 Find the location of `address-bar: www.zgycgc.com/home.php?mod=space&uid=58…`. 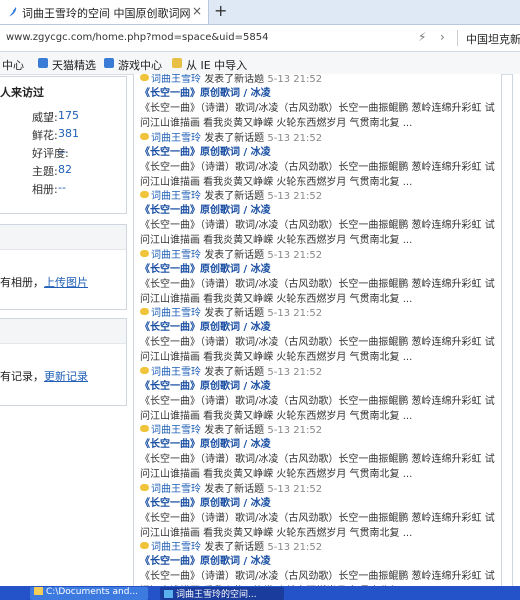

address-bar: www.zgycgc.com/home.php?mod=space&uid=58… is located at coordinates (260, 38).